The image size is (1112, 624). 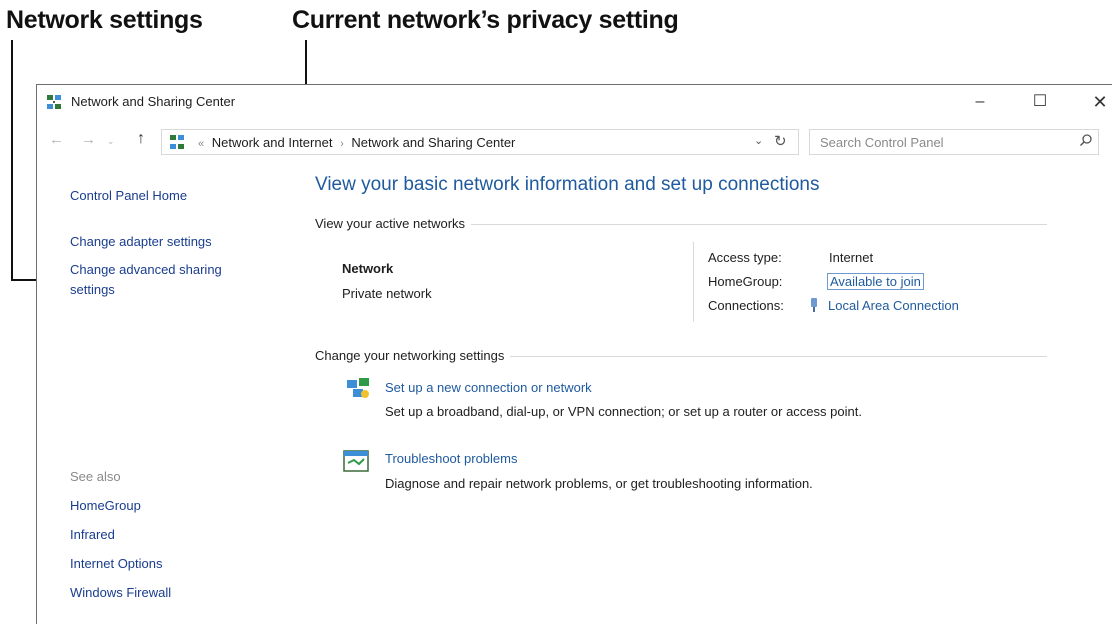 I want to click on maximize-button: ☐, so click(x=1040, y=102).